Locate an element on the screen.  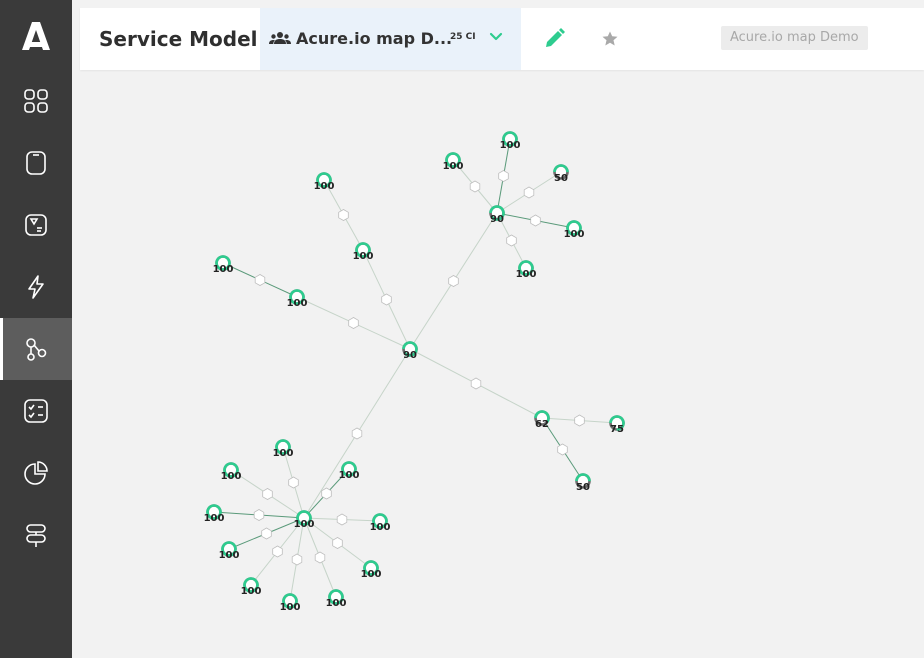
map-selector-dropdown: Acure.io map D... 25 CI is located at coordinates (390, 39).